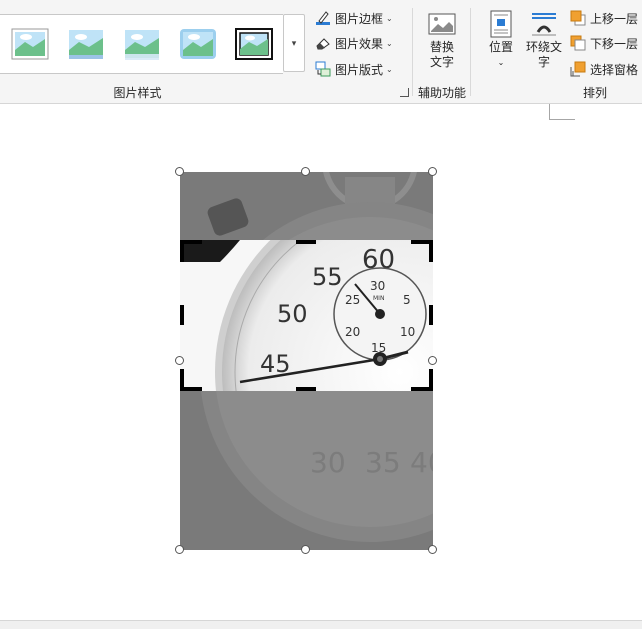 The width and height of the screenshot is (642, 629). I want to click on gallery-more-button: ▾, so click(294, 43).